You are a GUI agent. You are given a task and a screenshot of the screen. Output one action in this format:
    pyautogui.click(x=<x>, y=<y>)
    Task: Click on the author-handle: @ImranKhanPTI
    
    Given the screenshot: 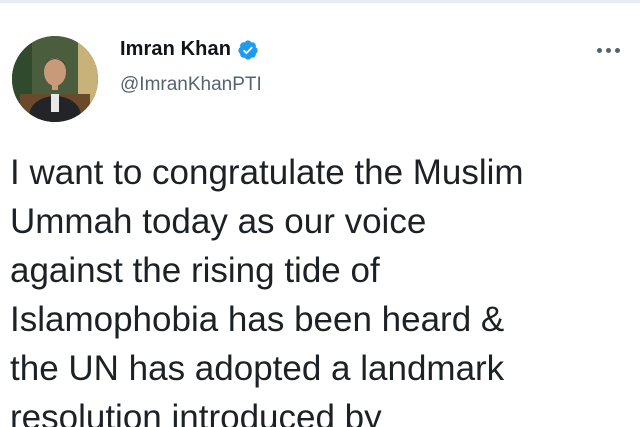 What is the action you would take?
    pyautogui.click(x=191, y=85)
    